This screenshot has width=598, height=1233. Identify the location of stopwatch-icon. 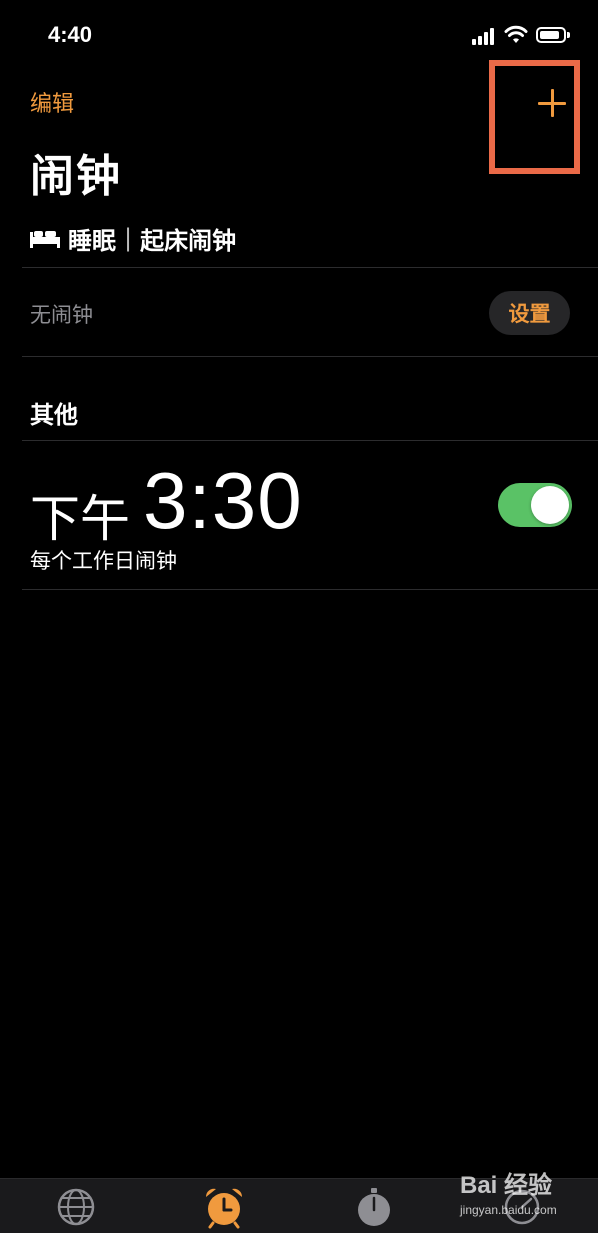
(374, 1207).